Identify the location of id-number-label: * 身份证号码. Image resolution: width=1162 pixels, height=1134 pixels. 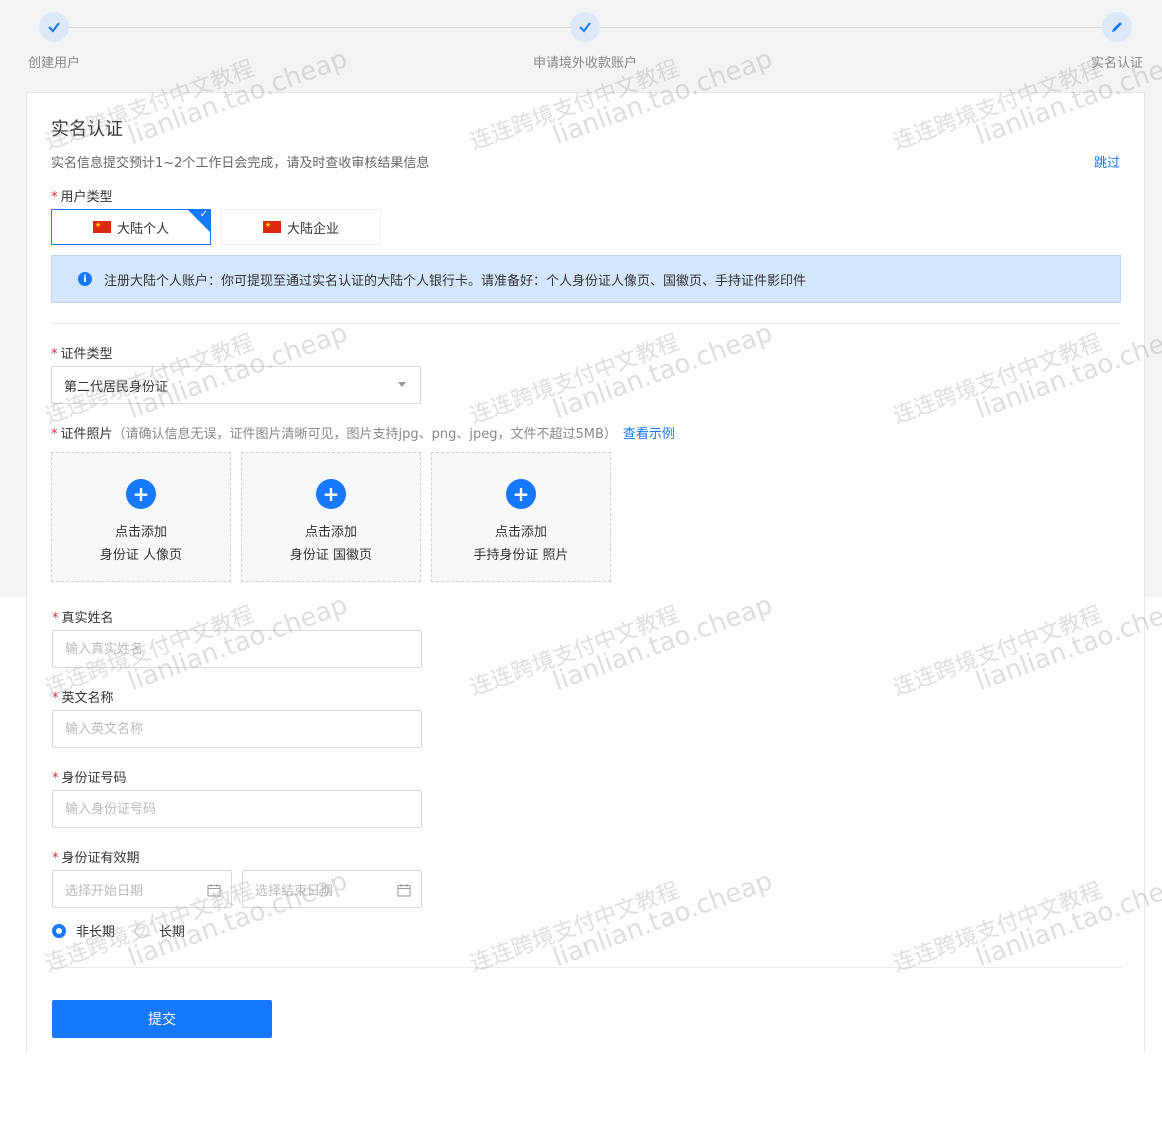
(89, 778).